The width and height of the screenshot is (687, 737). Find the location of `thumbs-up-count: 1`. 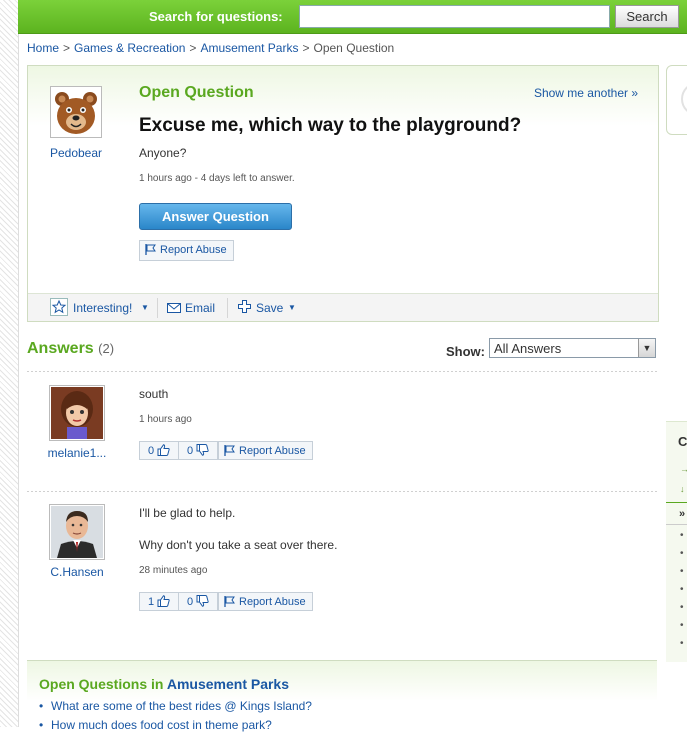

thumbs-up-count: 1 is located at coordinates (151, 602).